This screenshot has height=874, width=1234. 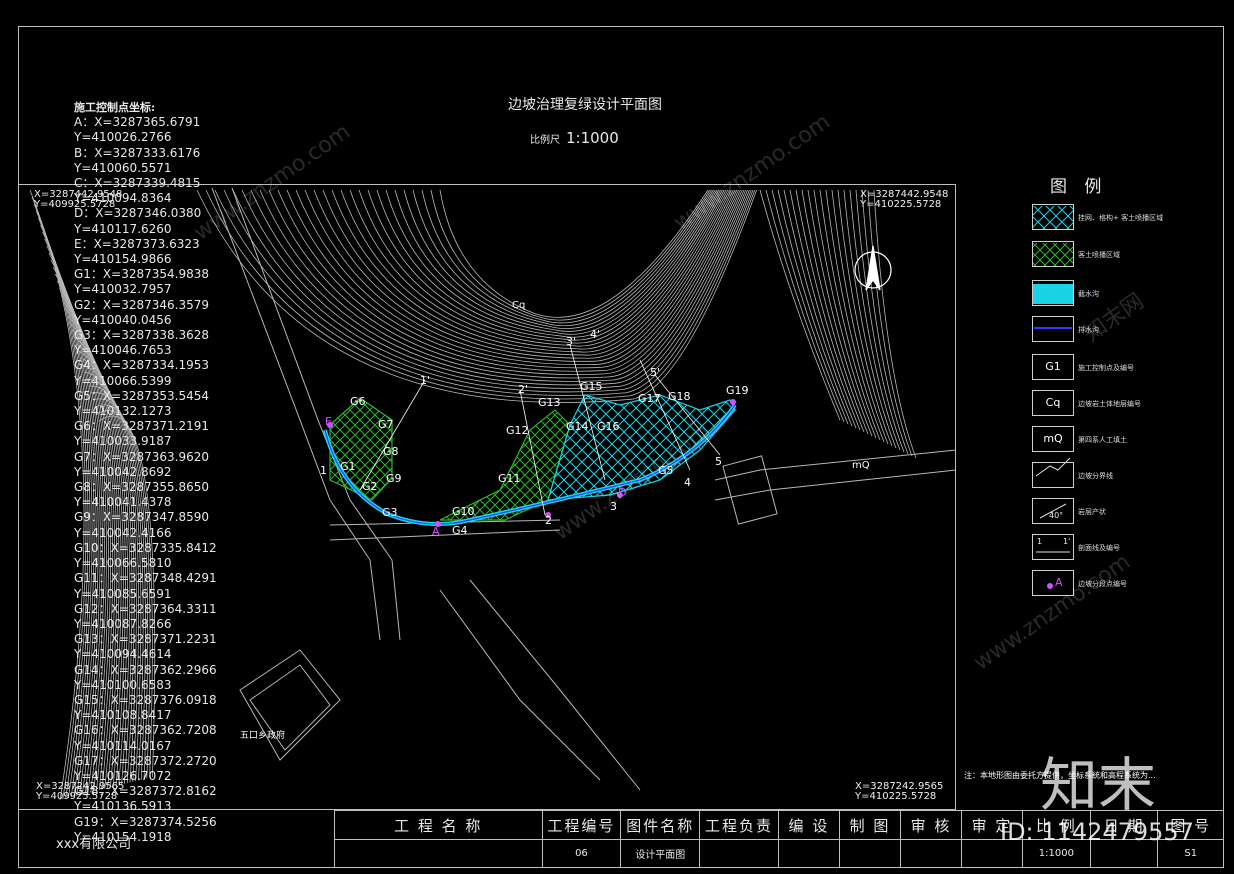 I want to click on control-point-line: G15：X=3287376.0918, so click(x=145, y=699).